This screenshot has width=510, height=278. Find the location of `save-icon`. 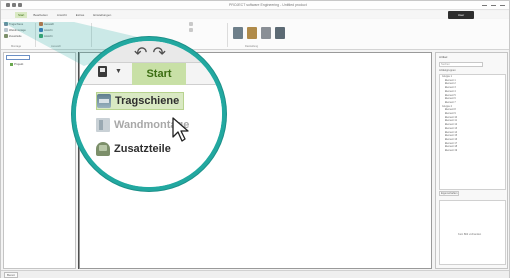

save-icon is located at coordinates (14, 5).